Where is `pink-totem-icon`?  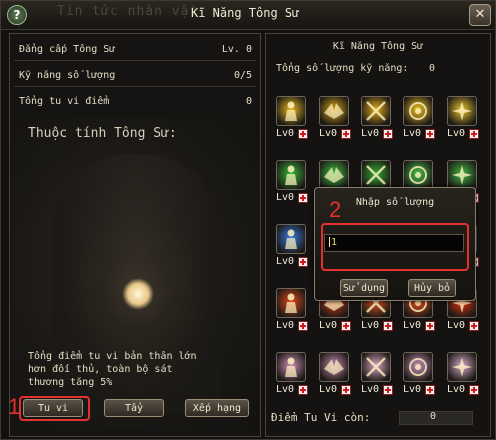 pink-totem-icon is located at coordinates (462, 367).